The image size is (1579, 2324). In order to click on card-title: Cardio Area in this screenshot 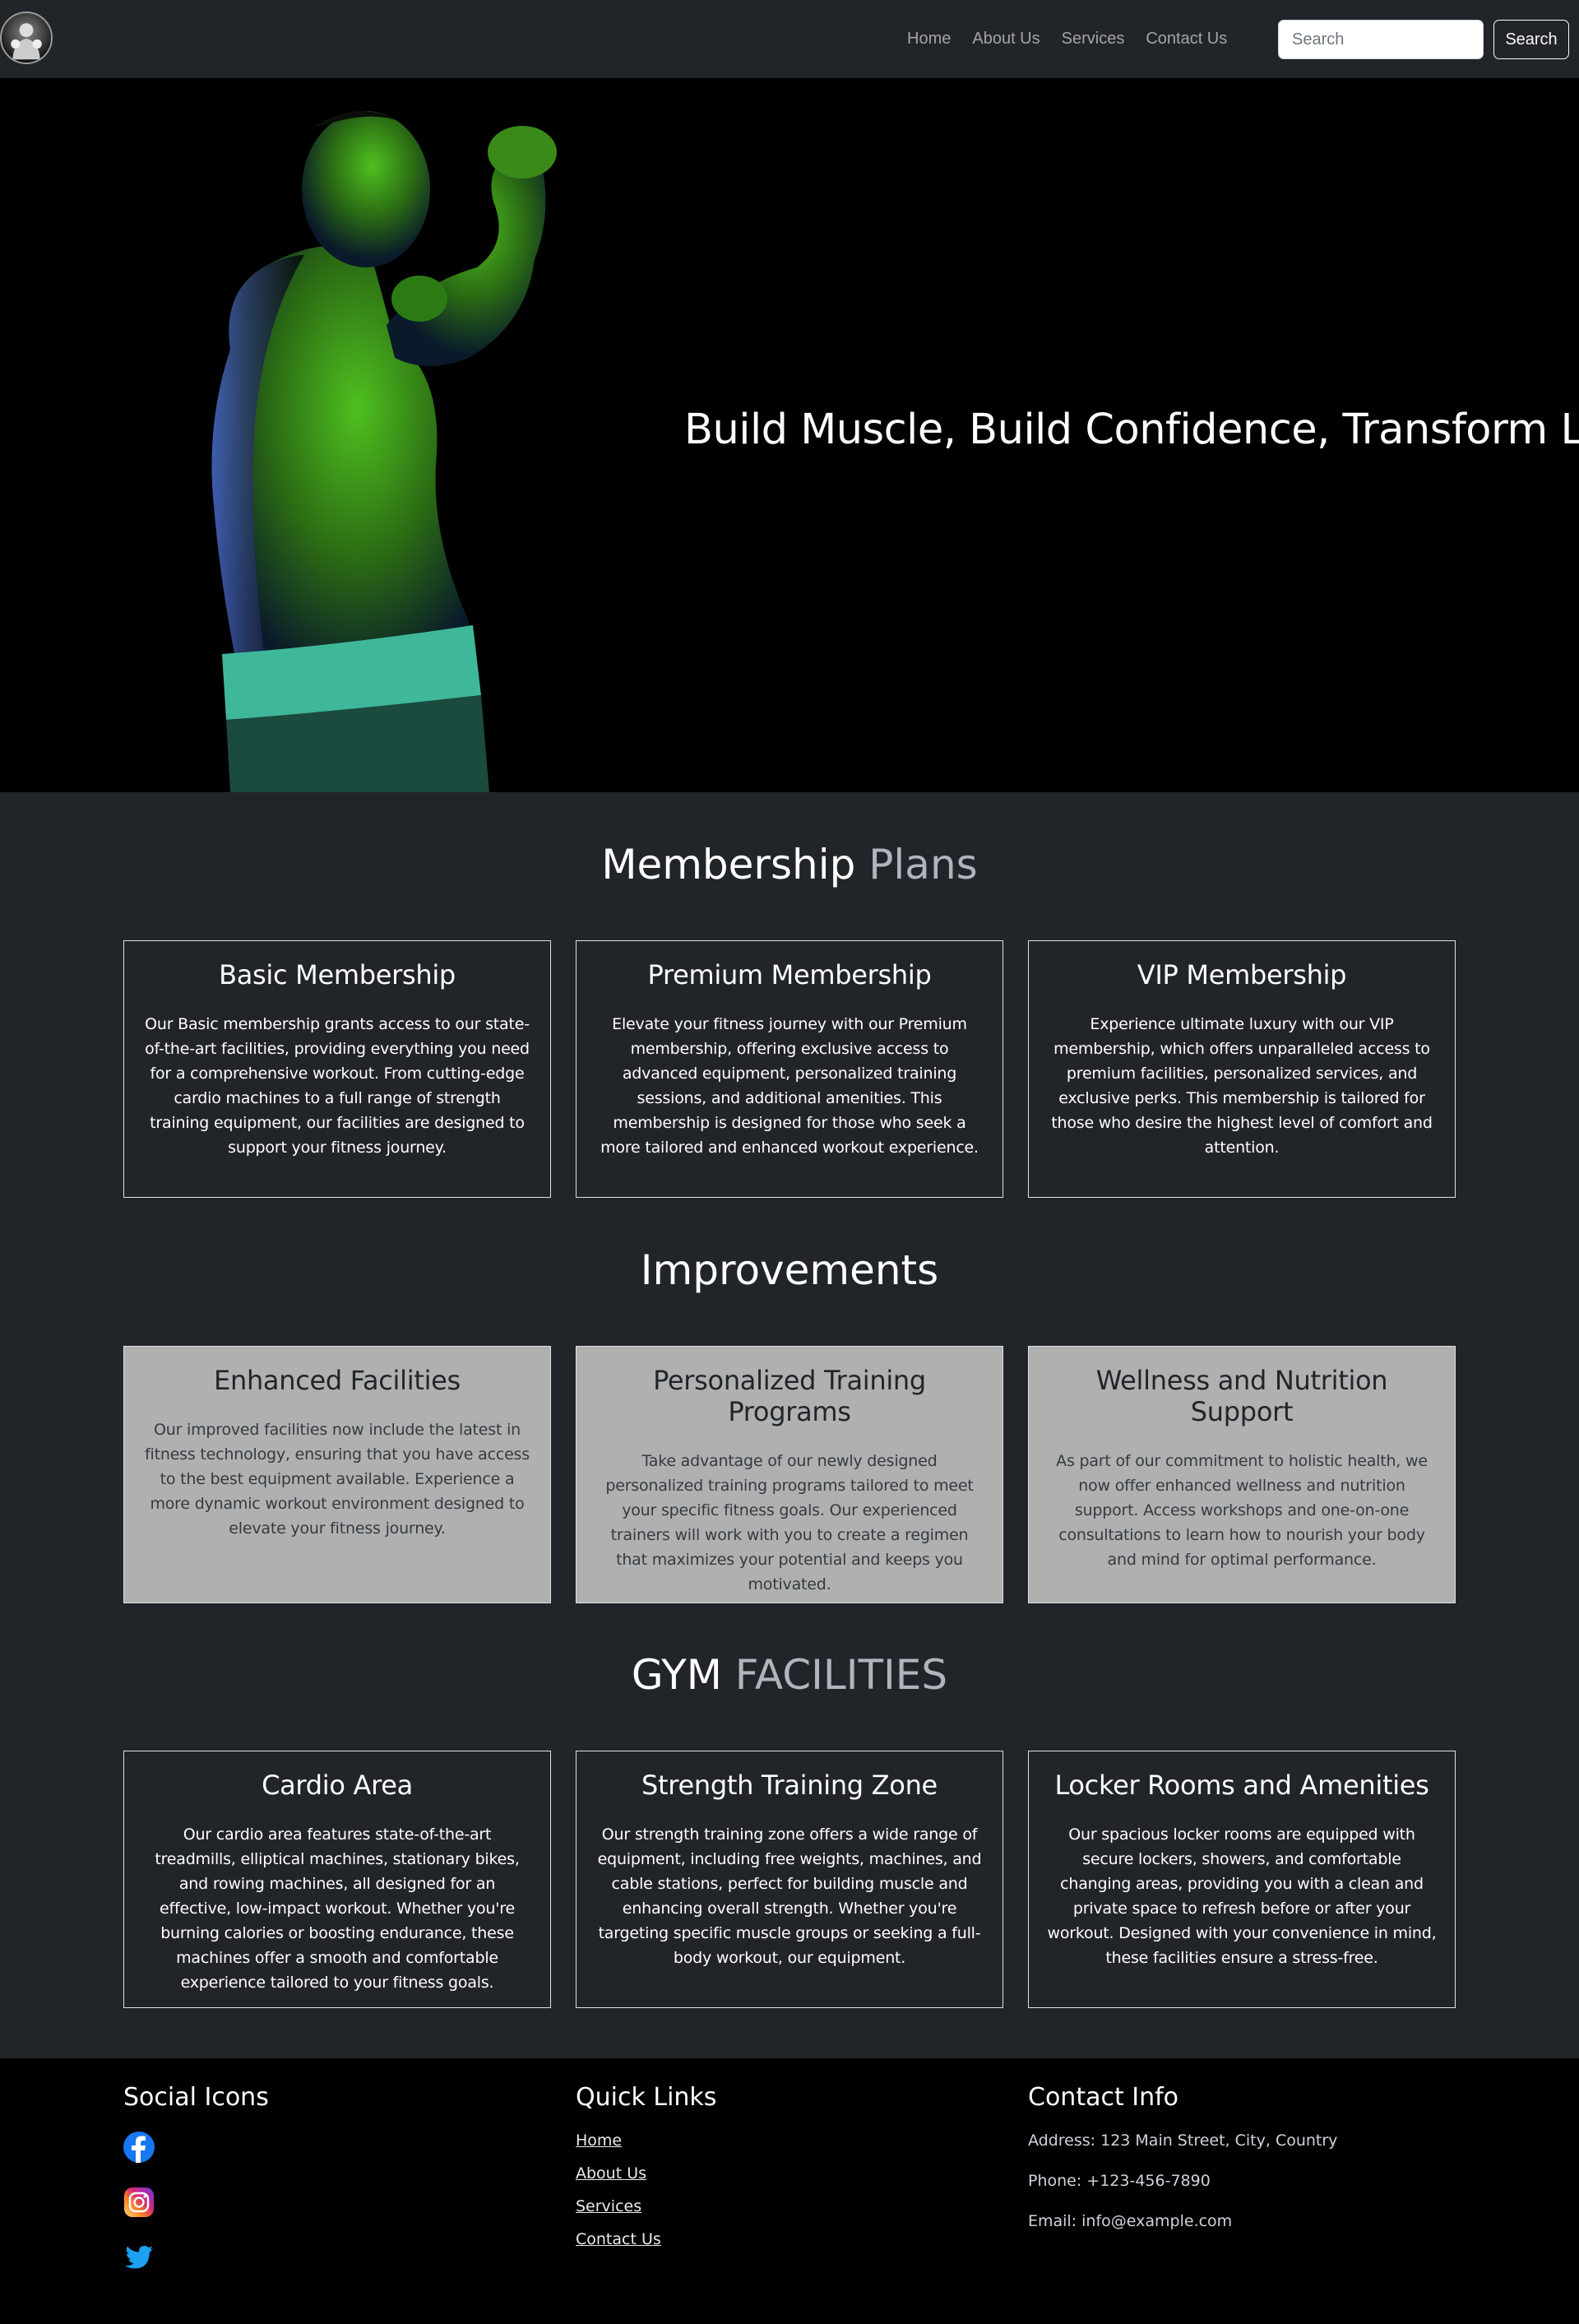, I will do `click(338, 1786)`.